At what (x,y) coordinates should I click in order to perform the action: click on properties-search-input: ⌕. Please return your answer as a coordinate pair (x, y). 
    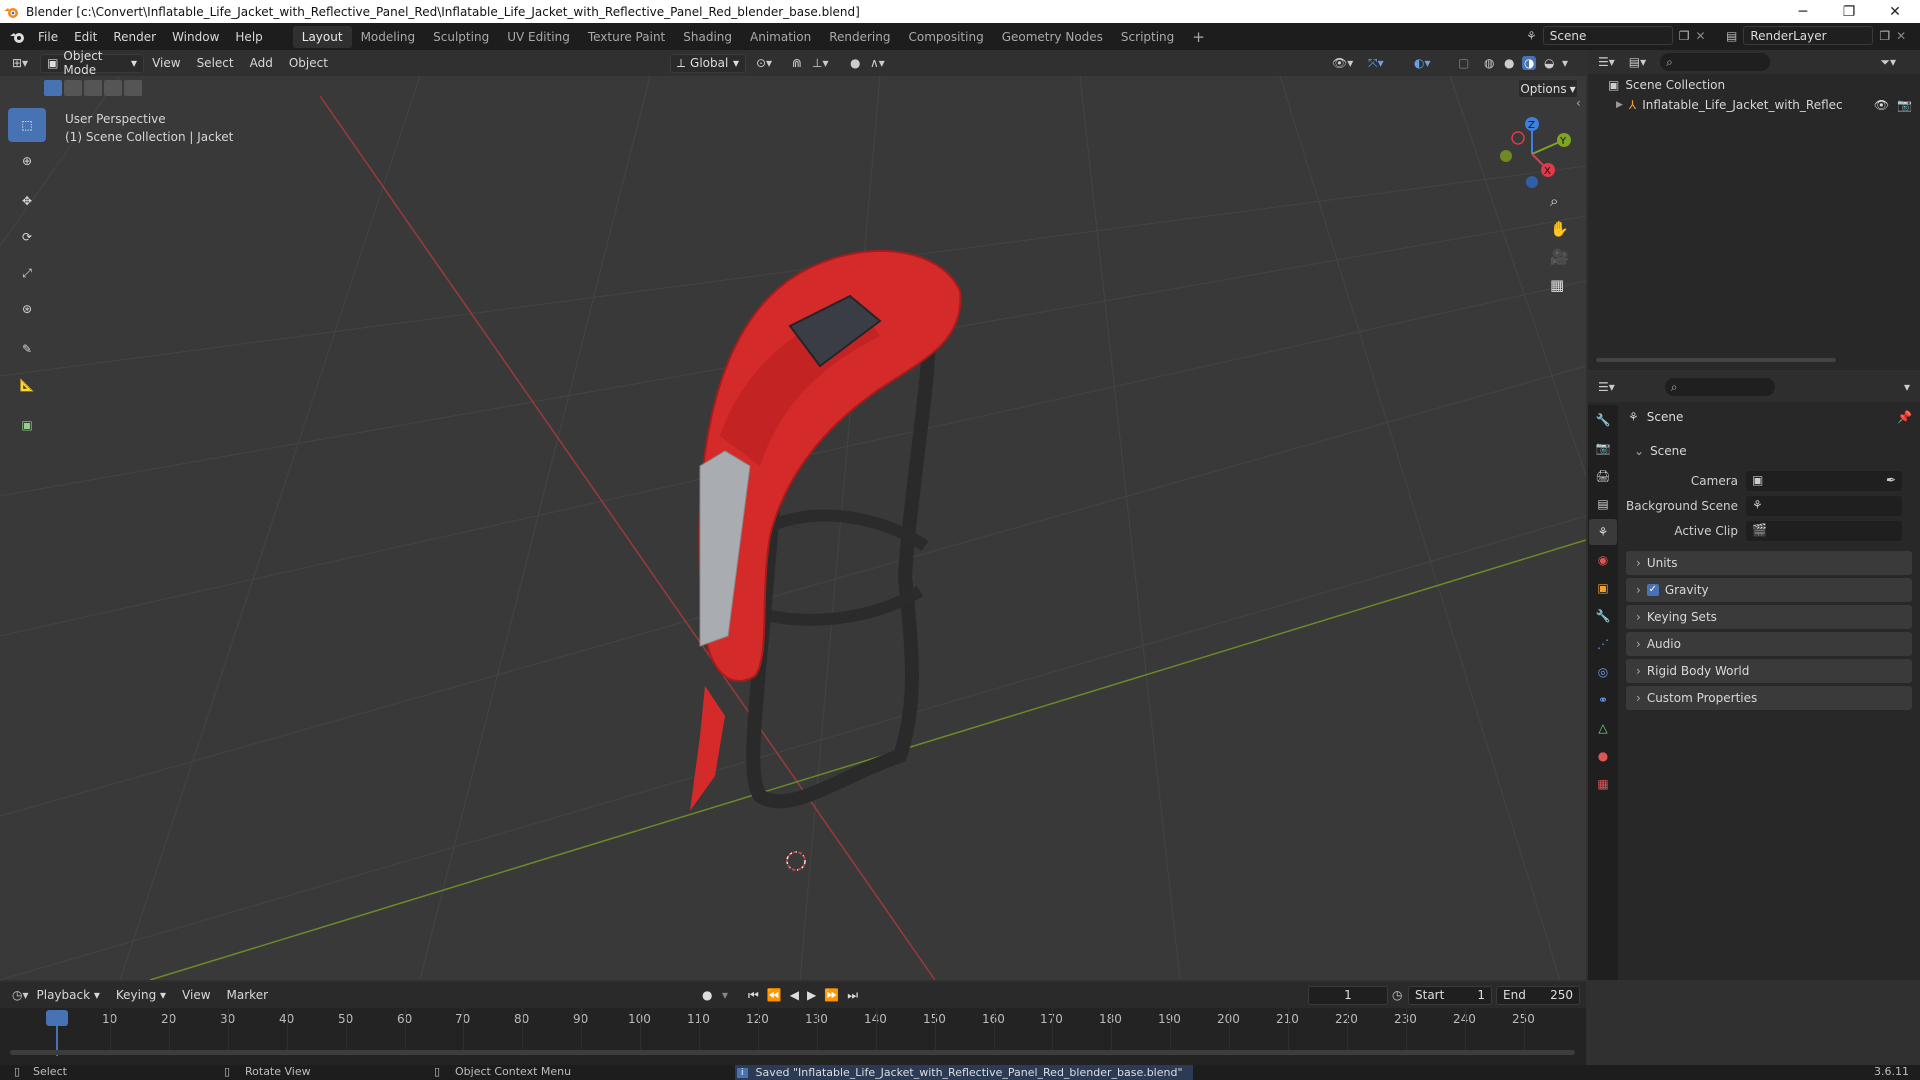
    Looking at the image, I should click on (1719, 387).